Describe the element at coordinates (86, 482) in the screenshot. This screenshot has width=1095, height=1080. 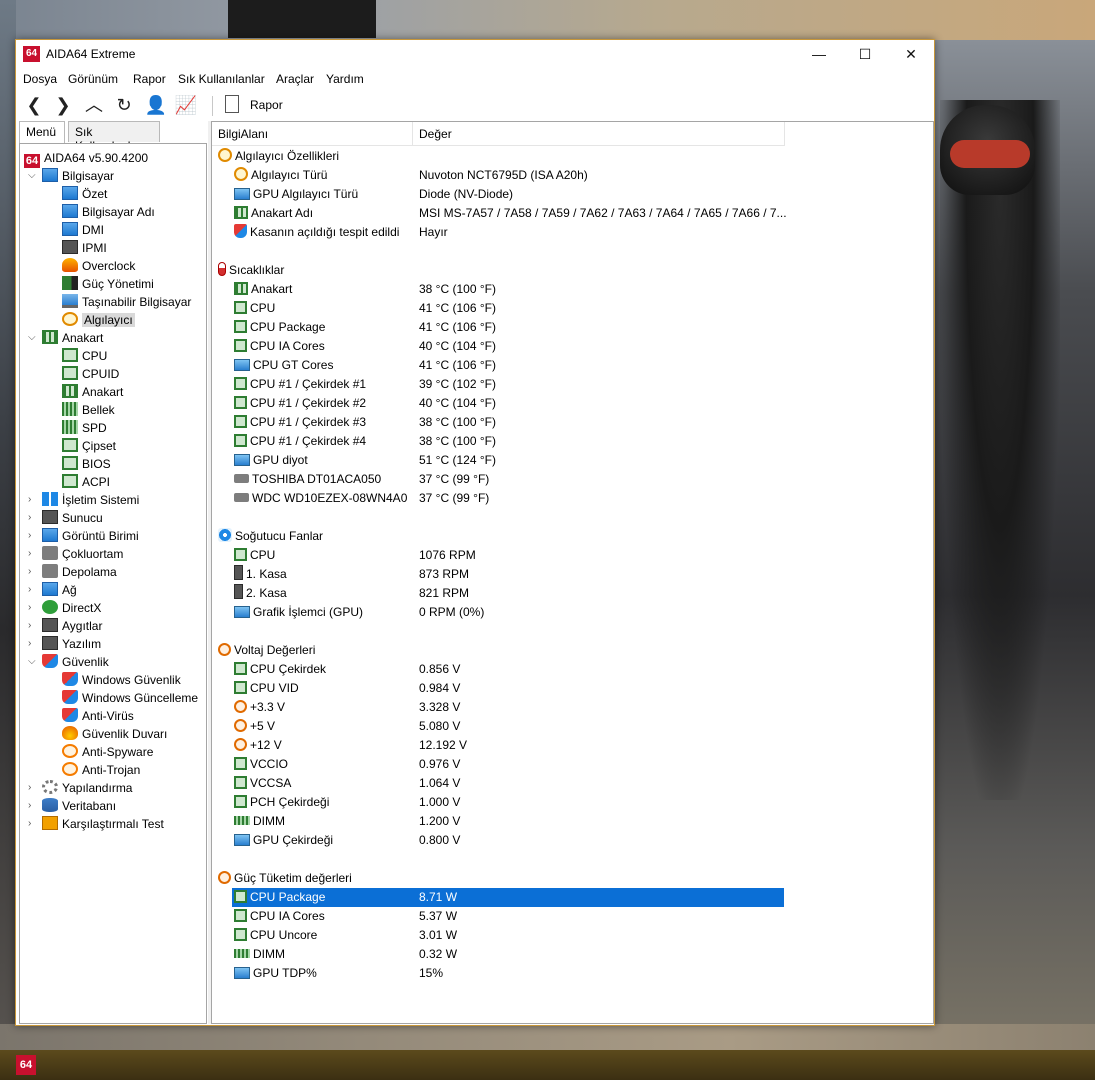
I see `tree-item: ACPI` at that location.